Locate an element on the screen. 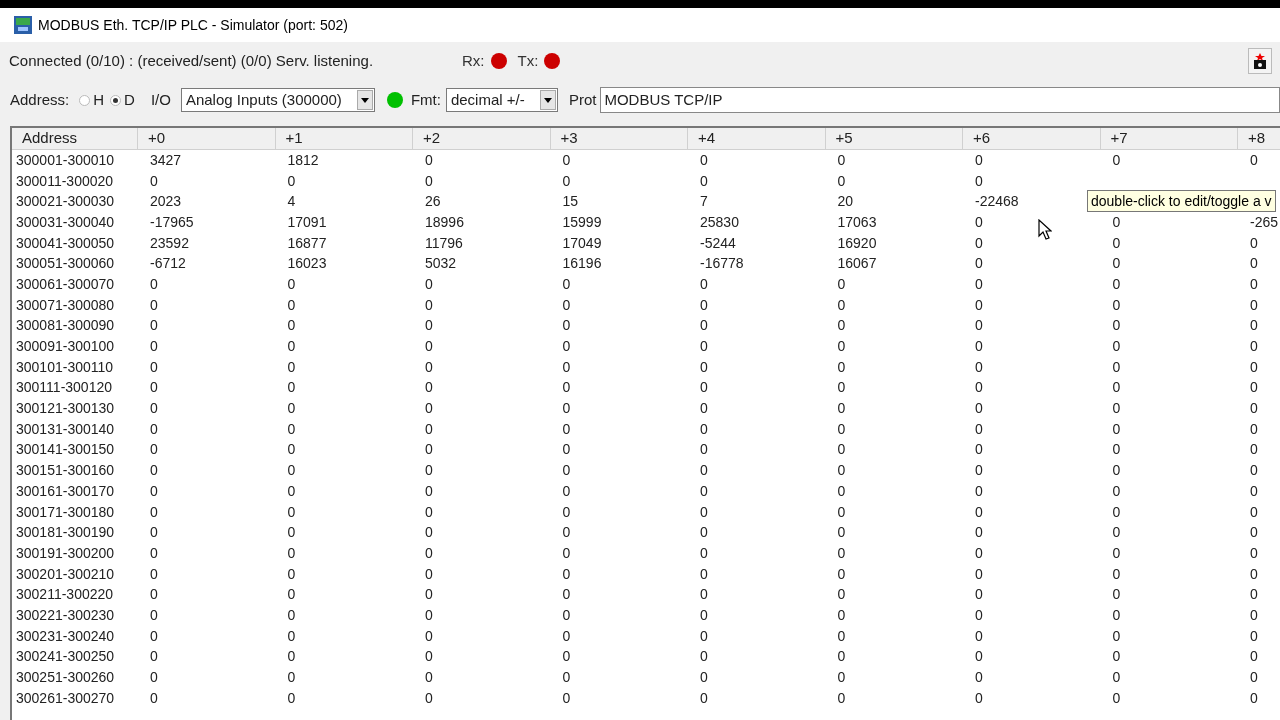 The width and height of the screenshot is (1280, 720). column-header: +6 is located at coordinates (1032, 139).